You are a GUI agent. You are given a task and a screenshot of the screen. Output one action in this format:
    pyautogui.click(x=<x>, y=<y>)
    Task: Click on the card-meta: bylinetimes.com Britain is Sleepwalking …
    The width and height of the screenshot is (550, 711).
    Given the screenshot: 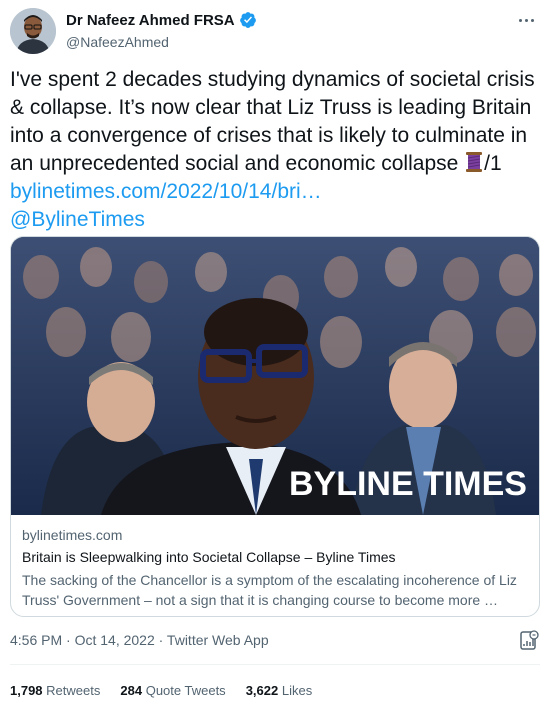 What is the action you would take?
    pyautogui.click(x=276, y=568)
    